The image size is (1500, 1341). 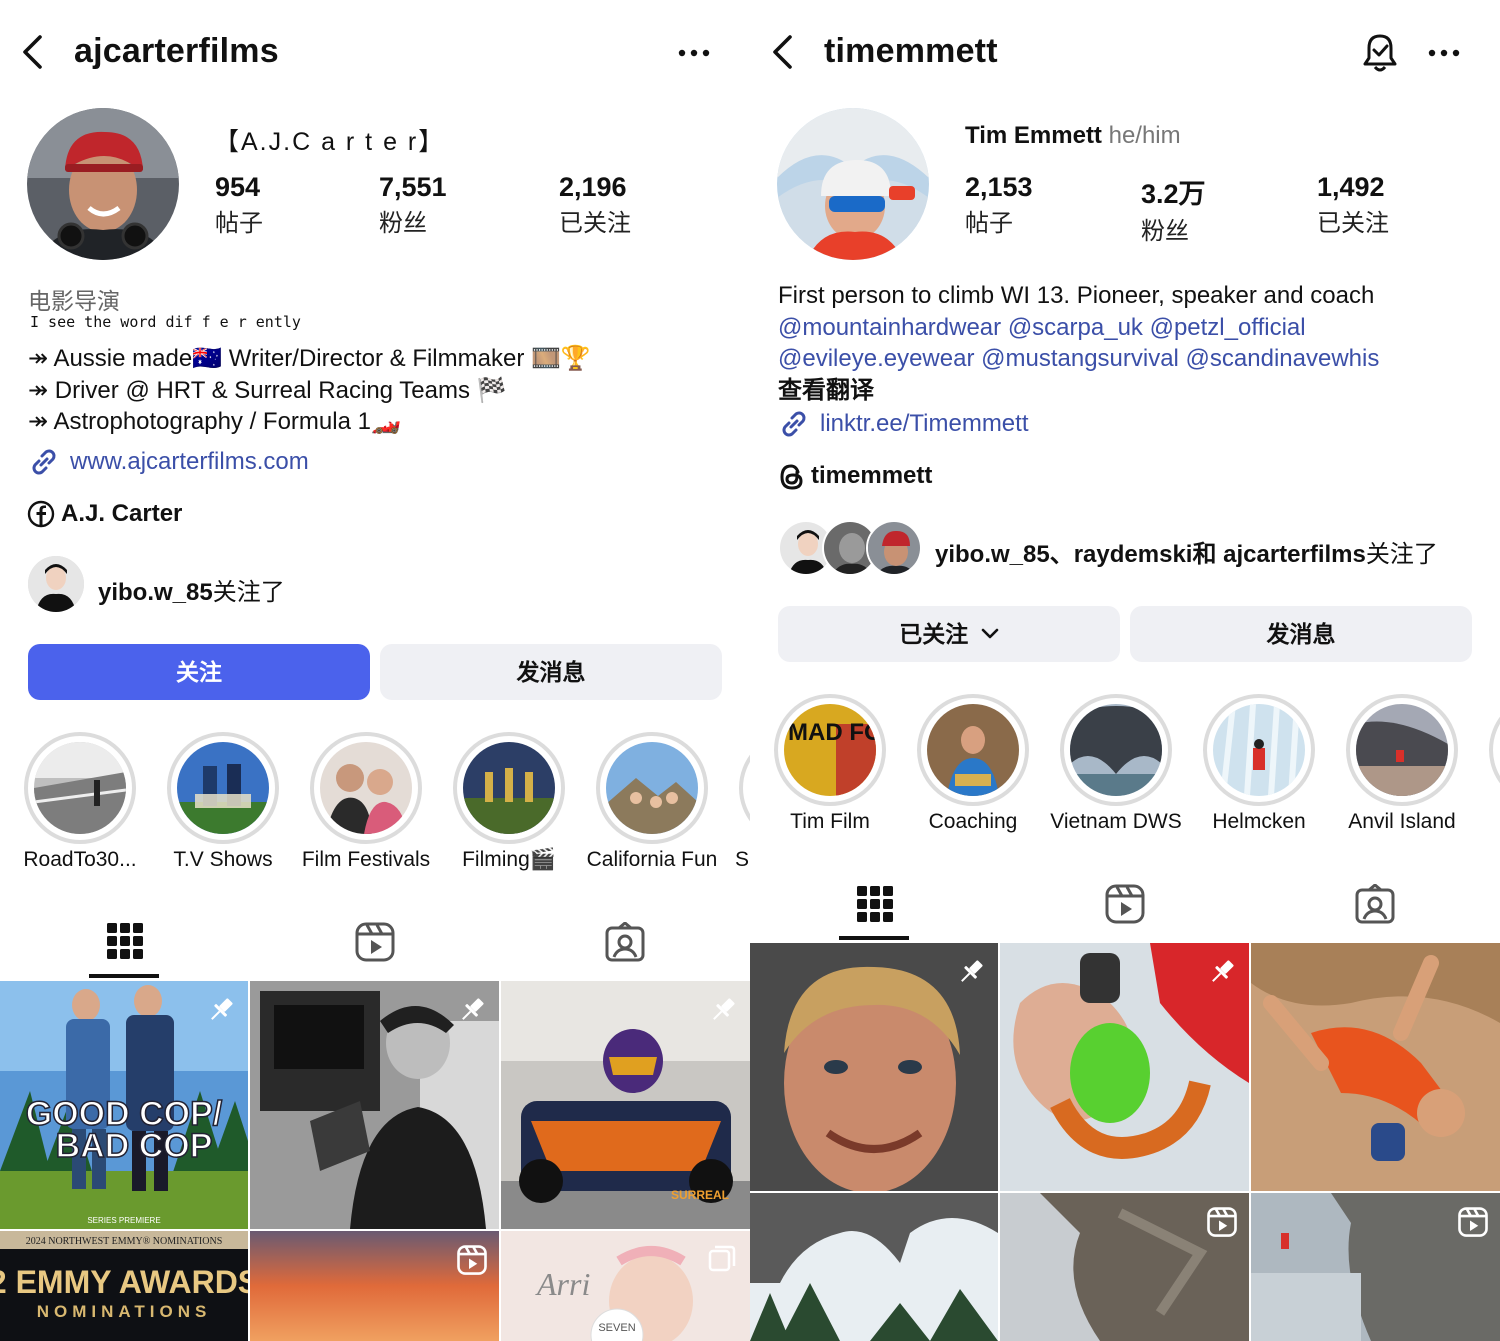 I want to click on followed-by-text: yibo.w_85、raydemski和 ajcarterfilms关注了, so click(x=1186, y=551).